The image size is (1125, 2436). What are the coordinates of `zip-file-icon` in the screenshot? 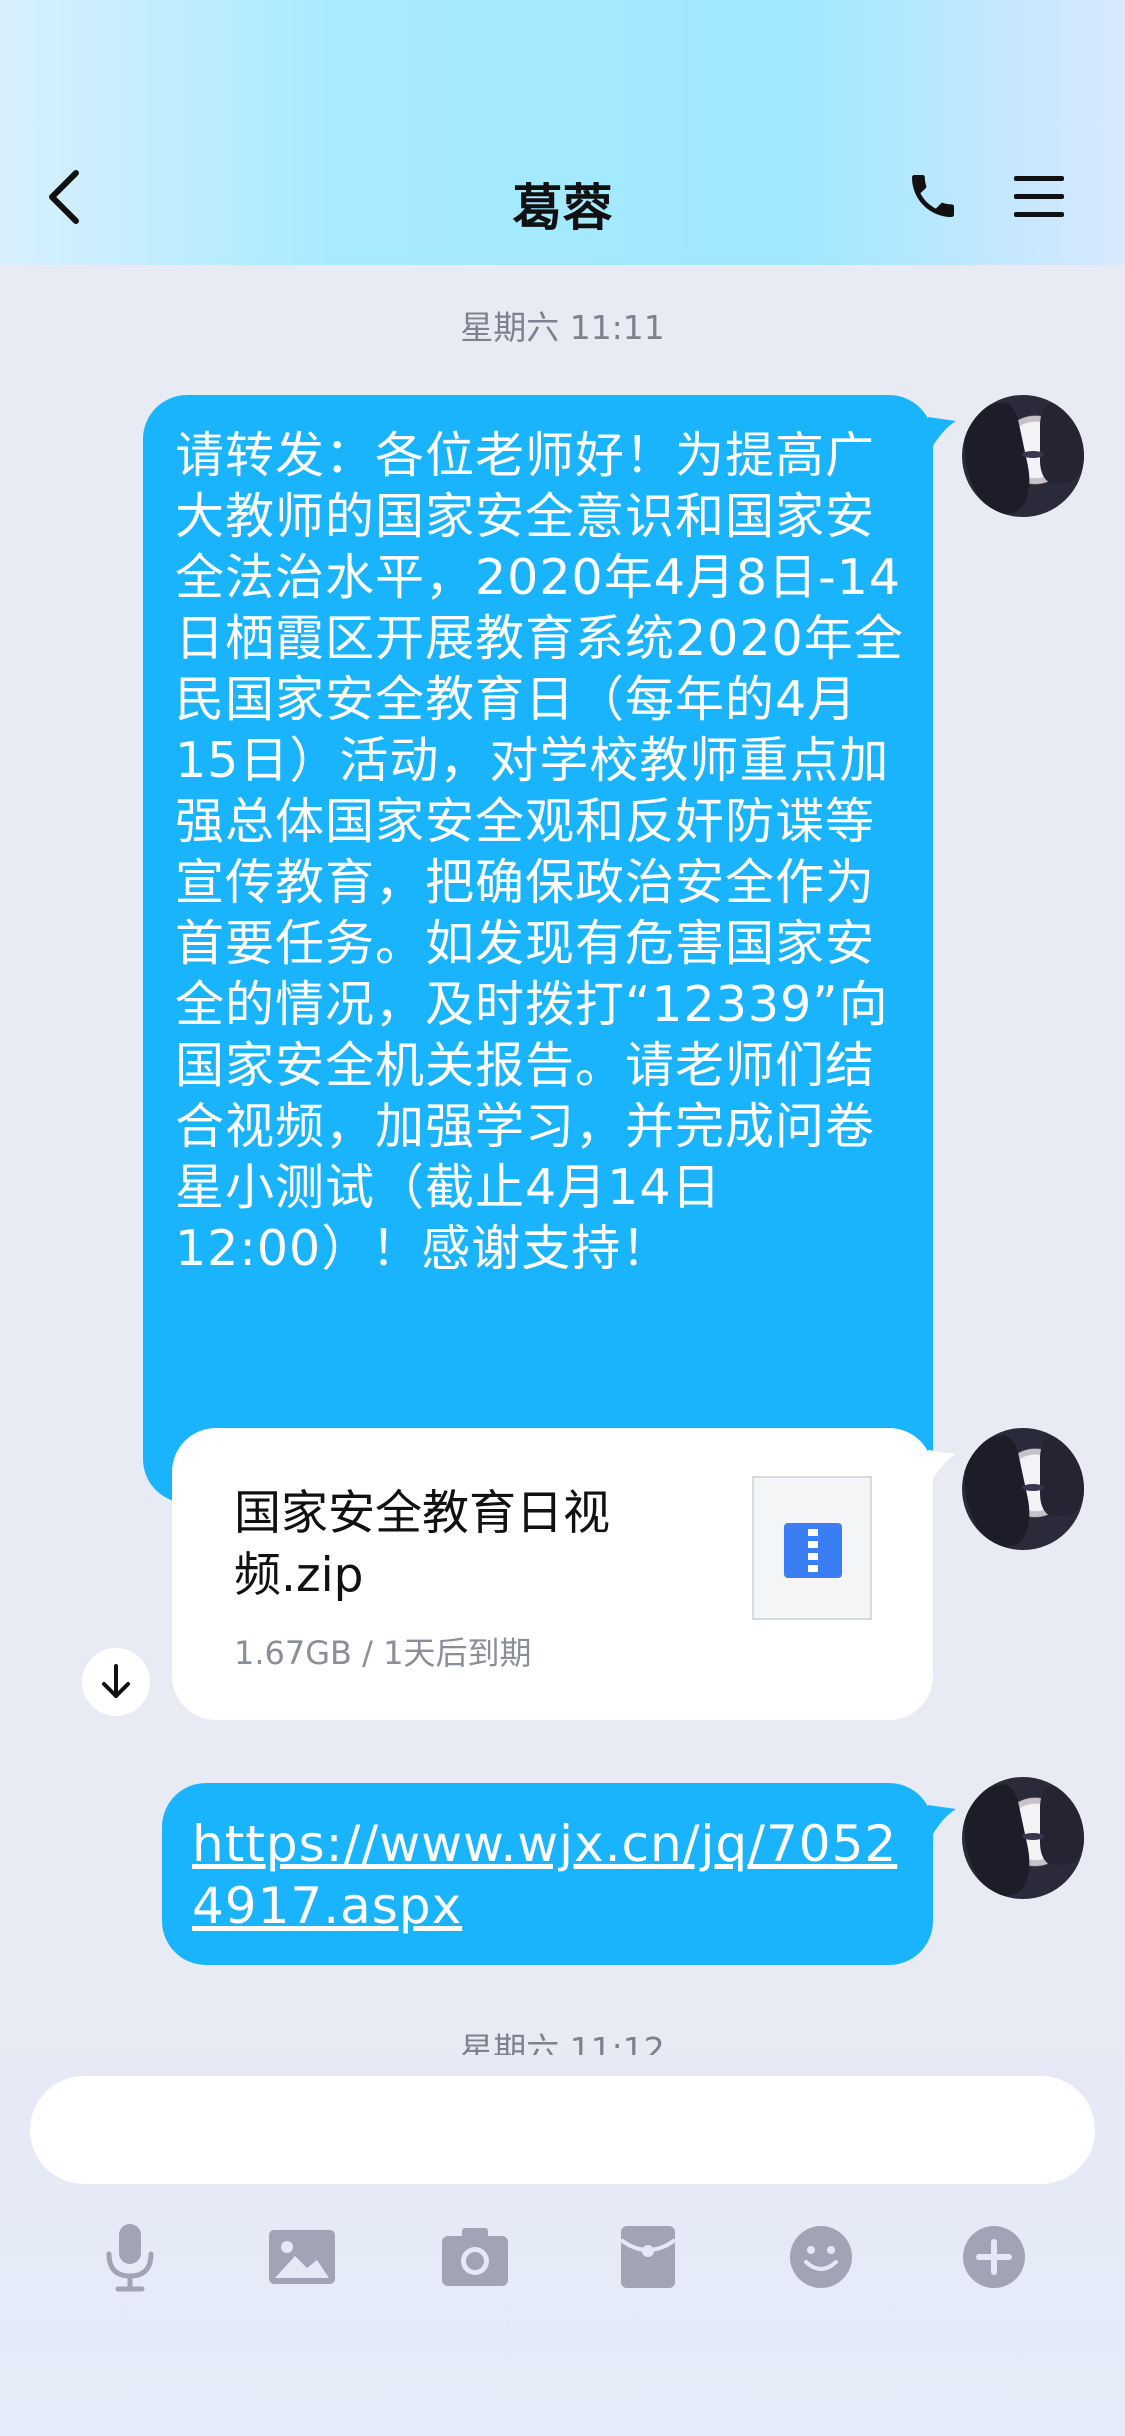 It's located at (813, 1550).